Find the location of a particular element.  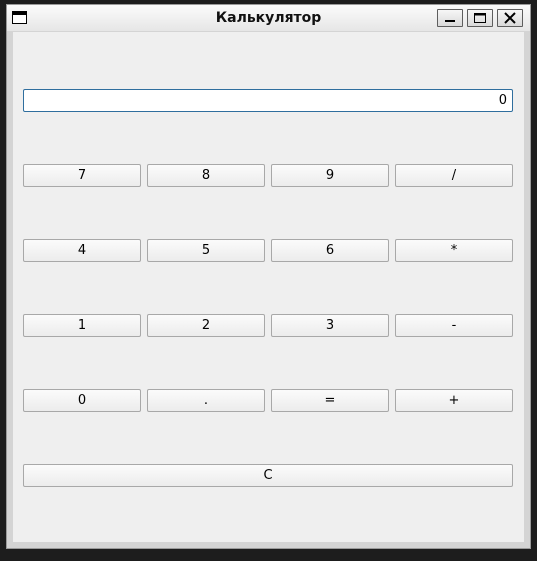

maximize-icon is located at coordinates (480, 18).